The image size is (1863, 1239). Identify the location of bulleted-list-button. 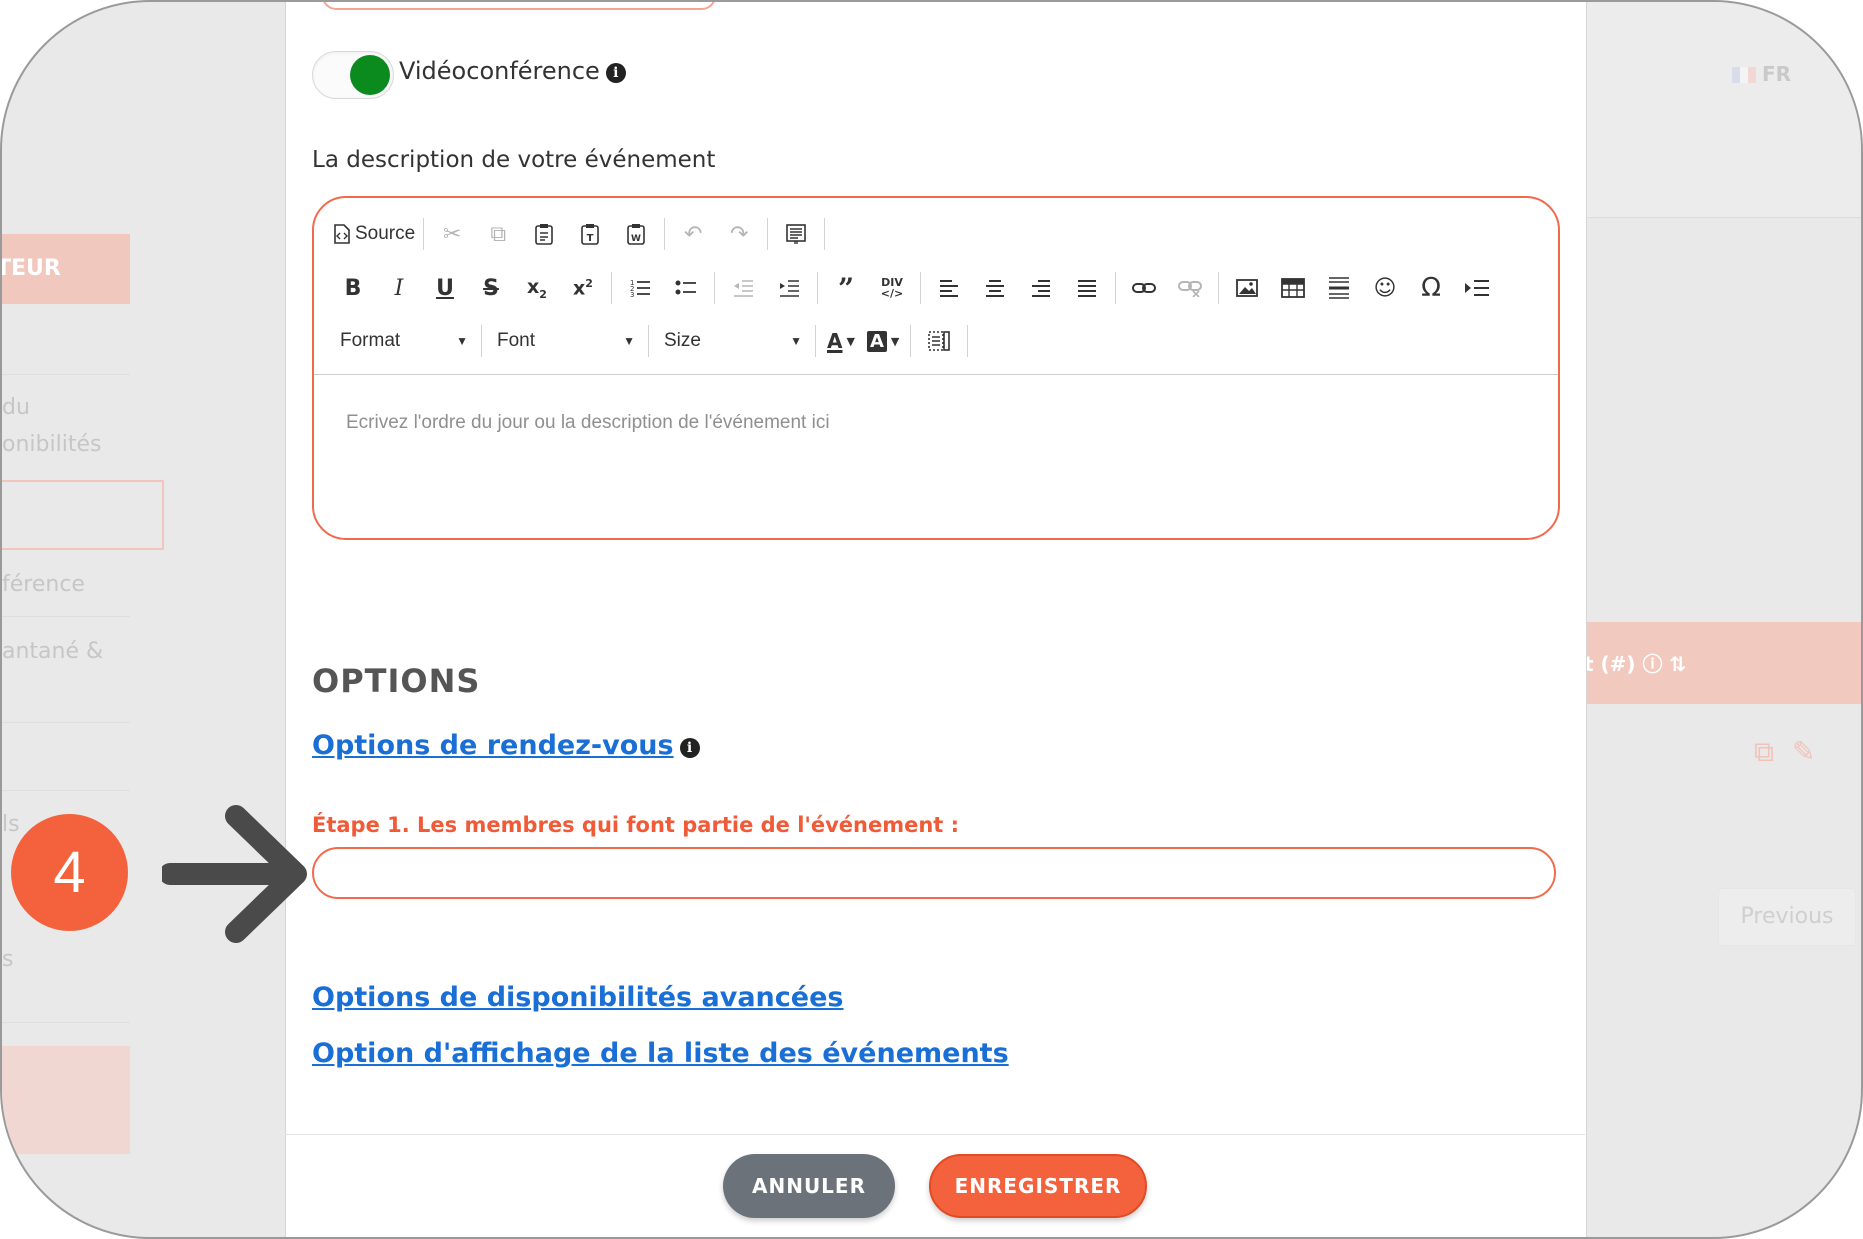
(686, 288).